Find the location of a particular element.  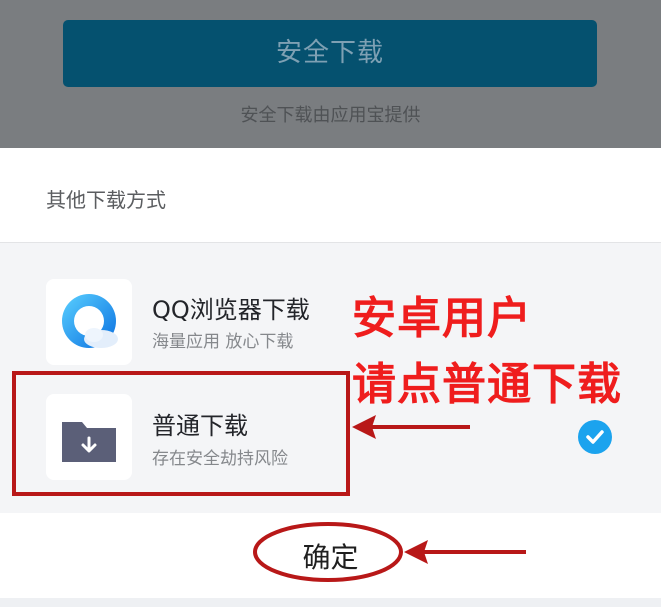

safe-download-note: 安全下载由应用宝提供 is located at coordinates (330, 115).